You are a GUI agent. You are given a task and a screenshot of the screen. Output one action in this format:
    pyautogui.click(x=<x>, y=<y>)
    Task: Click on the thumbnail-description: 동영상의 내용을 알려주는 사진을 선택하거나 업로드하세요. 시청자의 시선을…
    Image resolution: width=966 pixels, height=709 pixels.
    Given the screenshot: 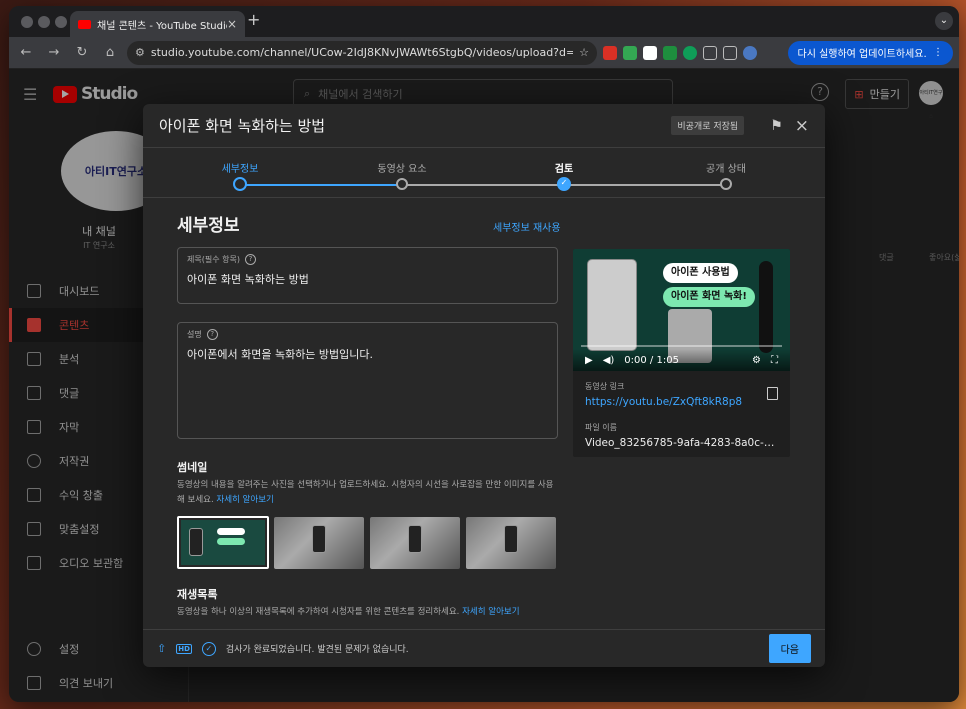 What is the action you would take?
    pyautogui.click(x=368, y=493)
    